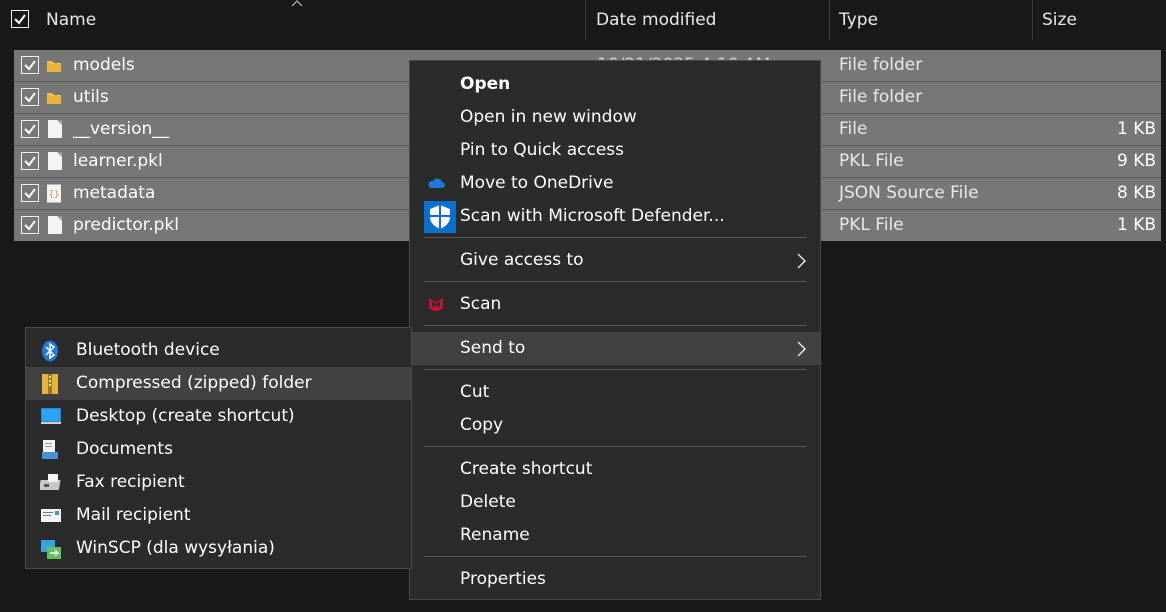 The width and height of the screenshot is (1166, 612). What do you see at coordinates (440, 217) in the screenshot?
I see `defender-shield-icon` at bounding box center [440, 217].